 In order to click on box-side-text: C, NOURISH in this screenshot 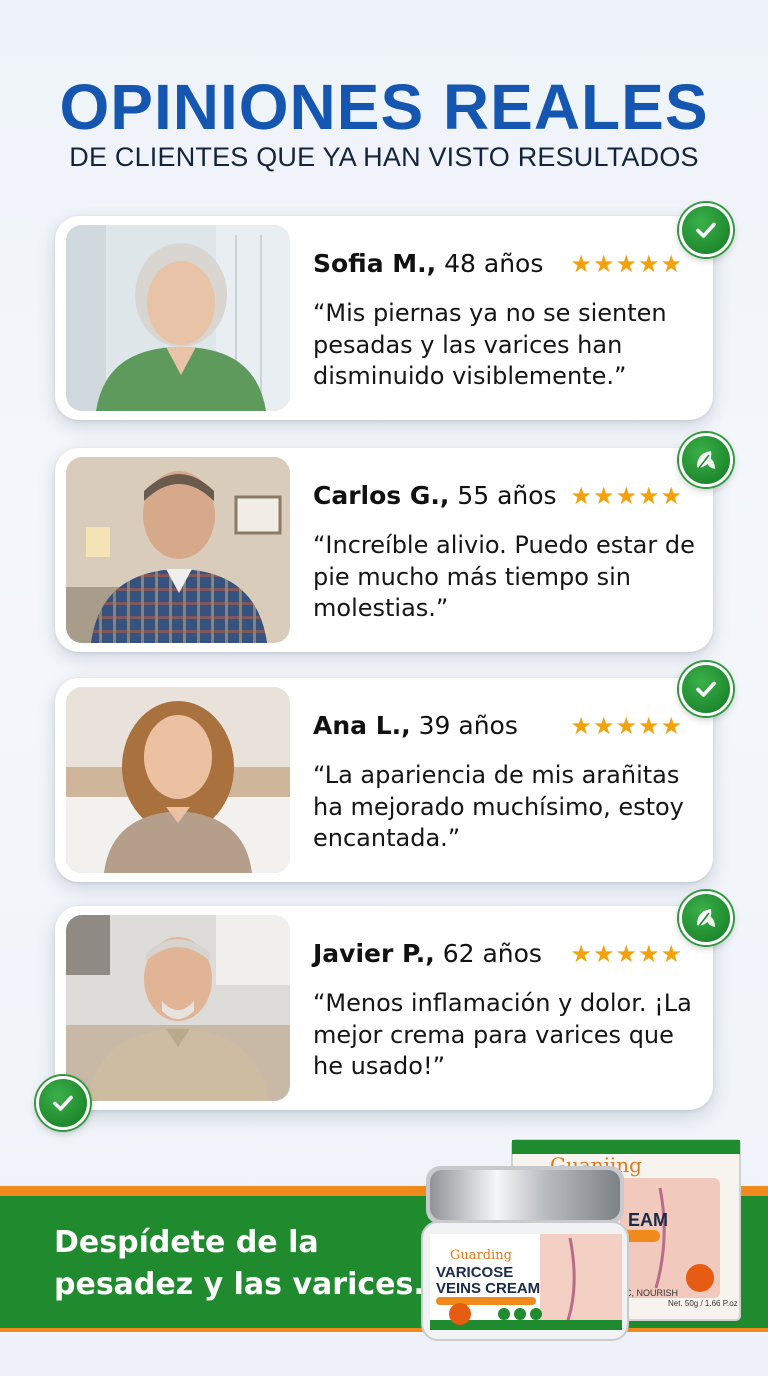, I will do `click(651, 1293)`.